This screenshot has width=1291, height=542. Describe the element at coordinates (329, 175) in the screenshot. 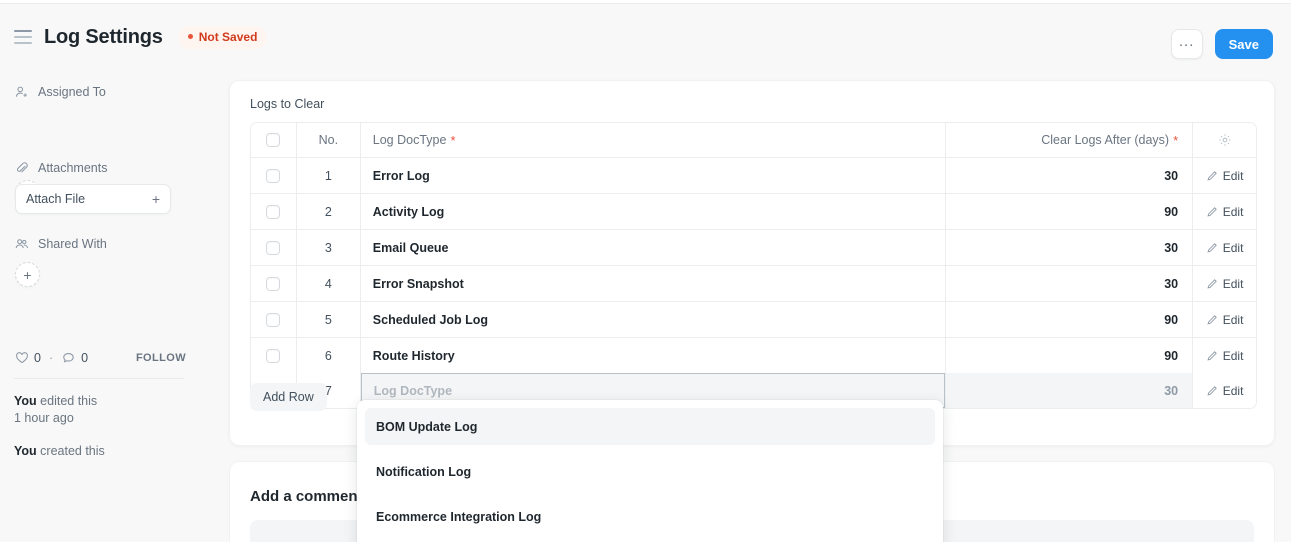

I see `row-number: 1` at that location.